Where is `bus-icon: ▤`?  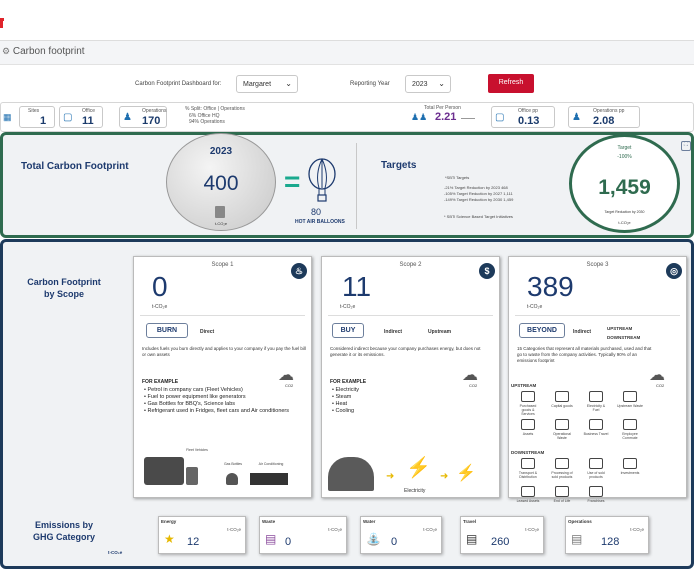
bus-icon: ▤ is located at coordinates (472, 539).